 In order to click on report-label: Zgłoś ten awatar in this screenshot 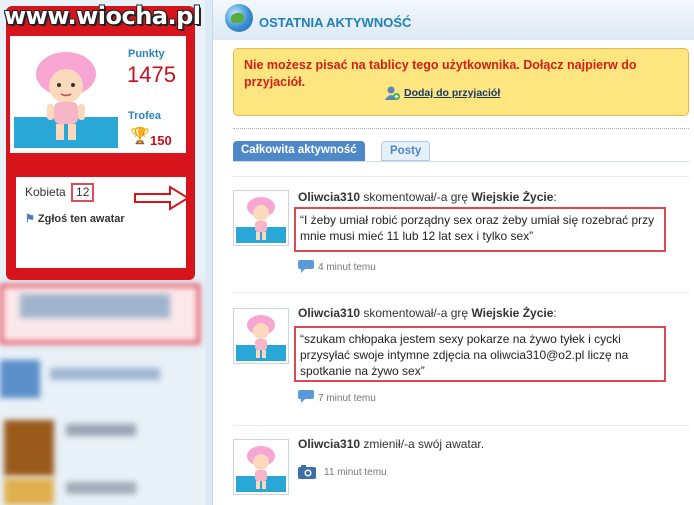, I will do `click(81, 219)`.